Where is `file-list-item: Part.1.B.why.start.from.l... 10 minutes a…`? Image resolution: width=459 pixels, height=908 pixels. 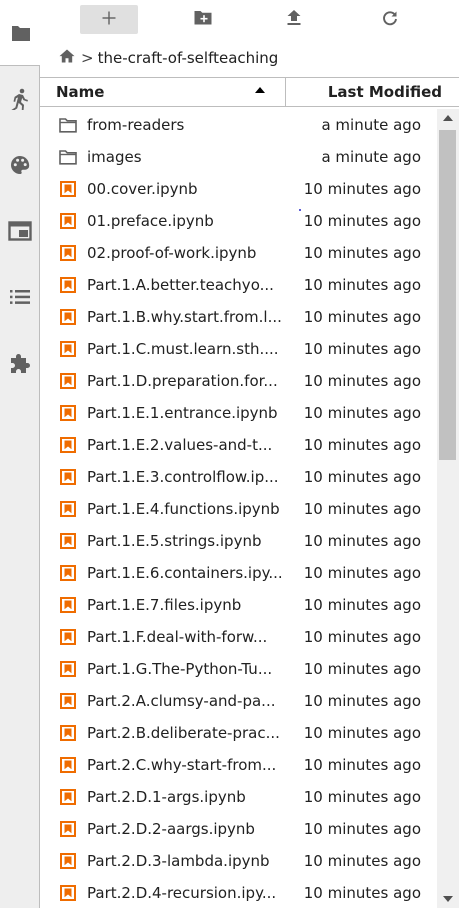 file-list-item: Part.1.B.why.start.from.l... 10 minutes a… is located at coordinates (239, 317).